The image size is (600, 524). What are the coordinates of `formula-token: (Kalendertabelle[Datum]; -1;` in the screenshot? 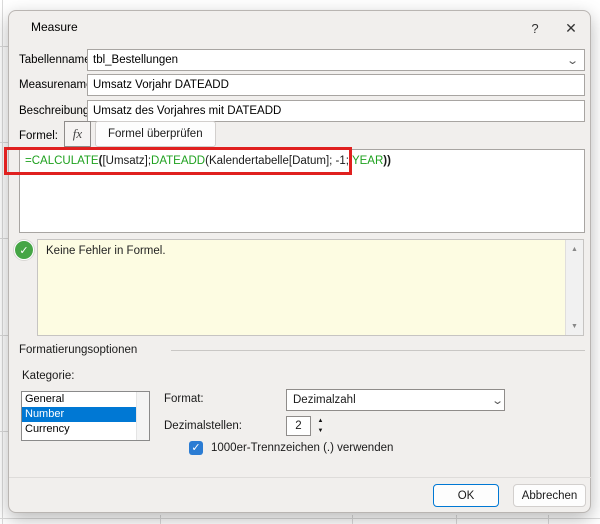 It's located at (278, 161).